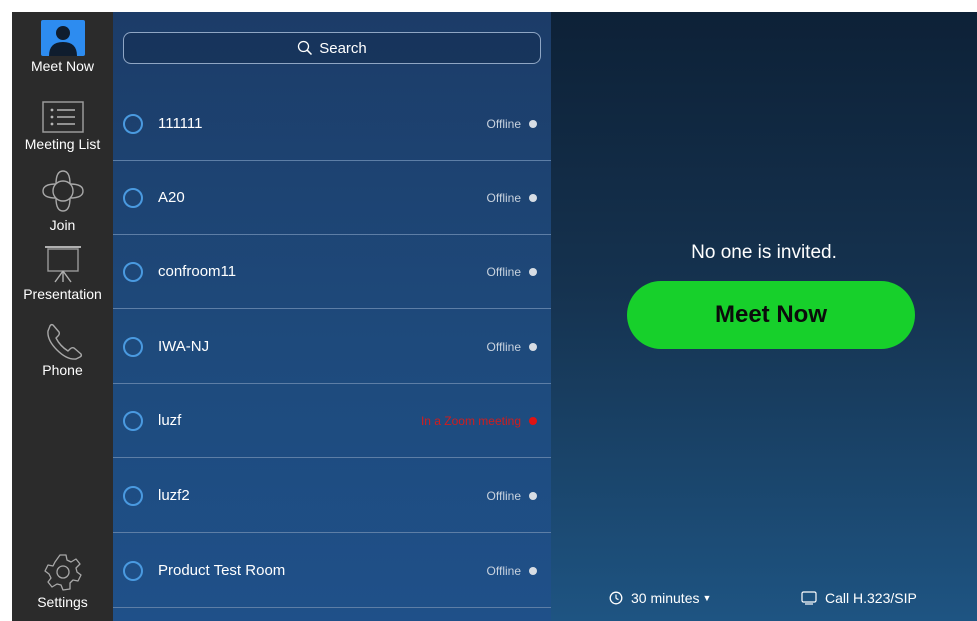  Describe the element at coordinates (62, 38) in the screenshot. I see `person-icon` at that location.